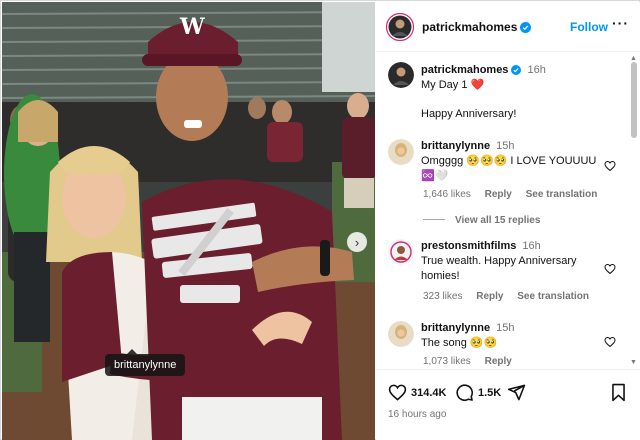  What do you see at coordinates (442, 296) in the screenshot?
I see `comment-likes: 323 likes` at bounding box center [442, 296].